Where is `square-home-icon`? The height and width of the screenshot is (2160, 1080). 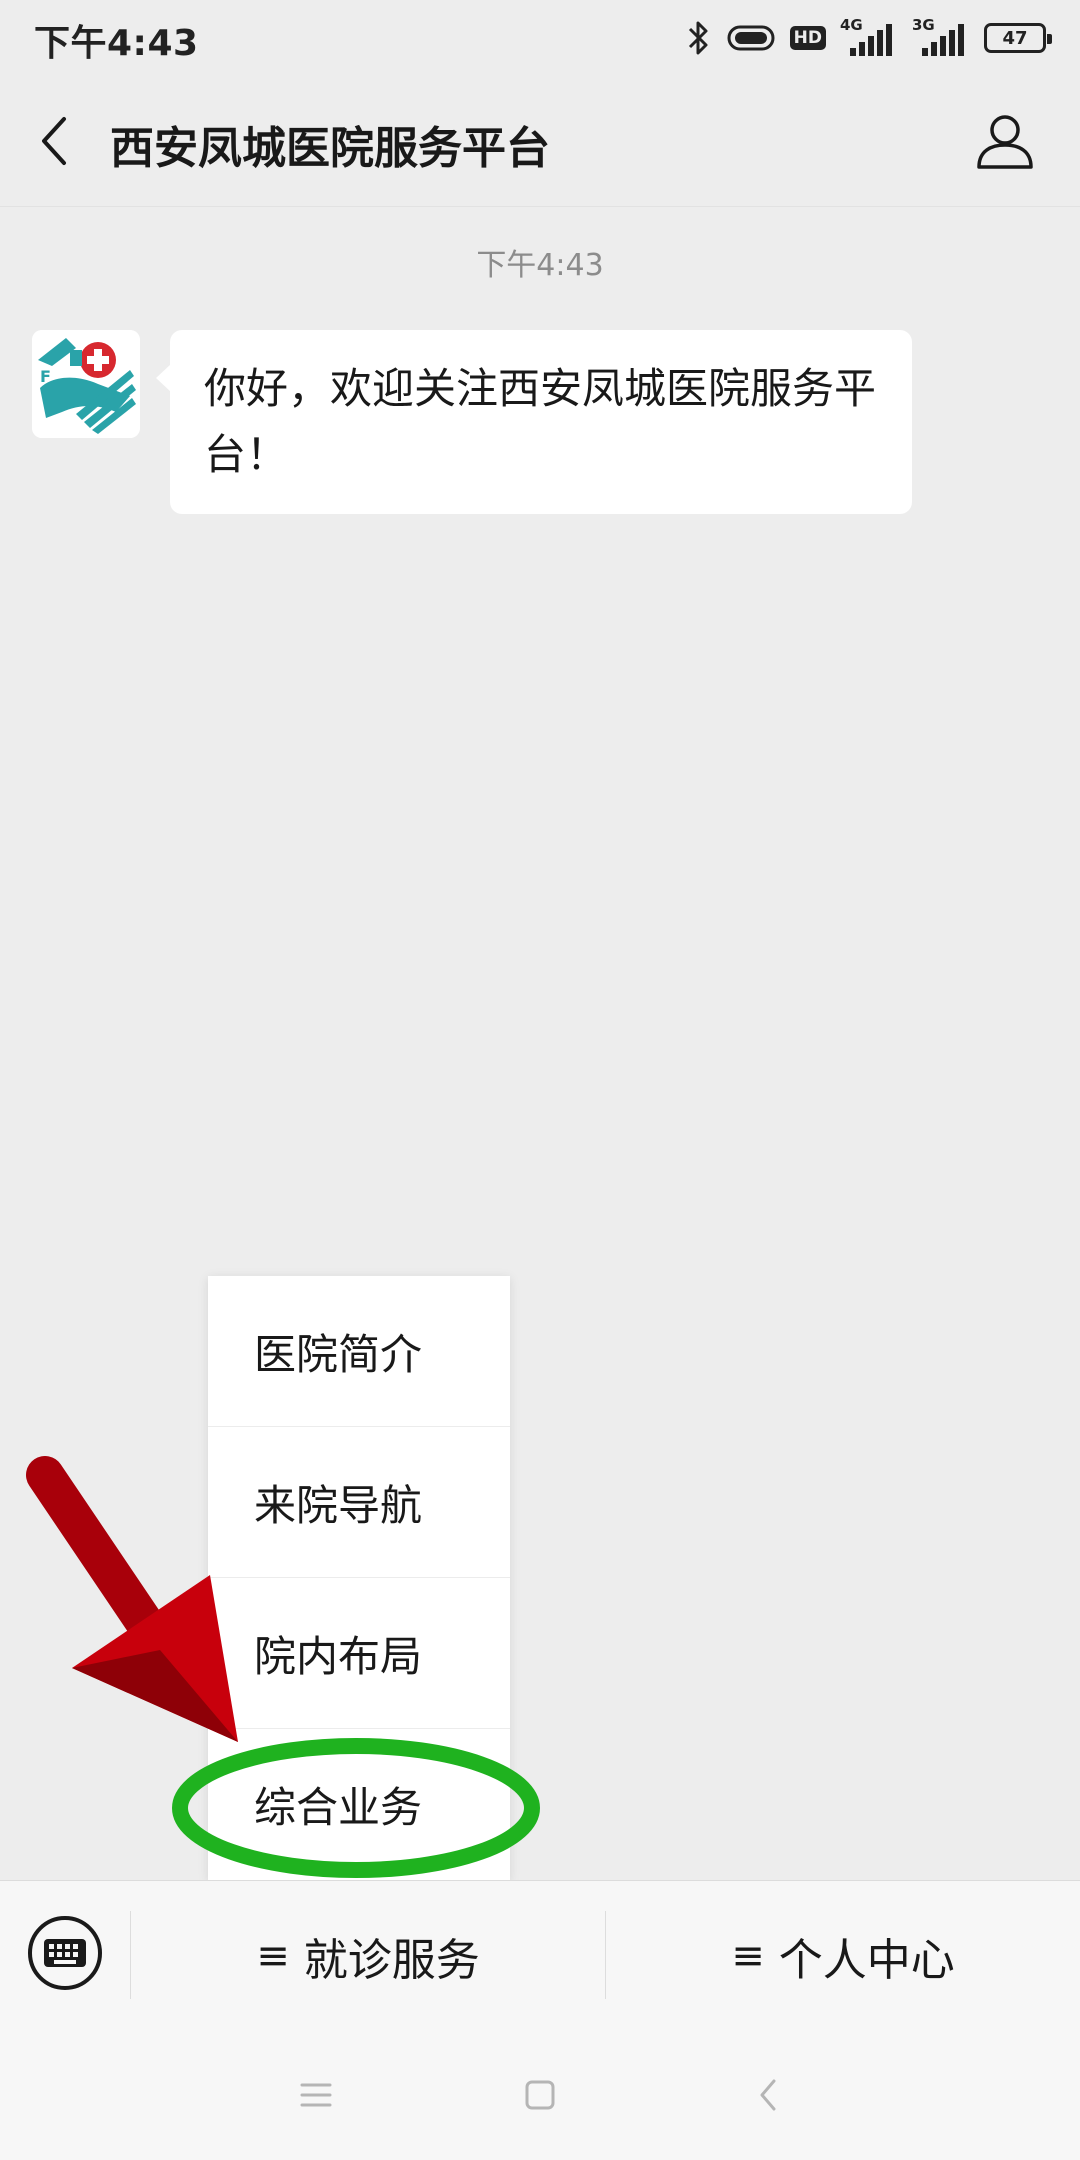 square-home-icon is located at coordinates (540, 2095).